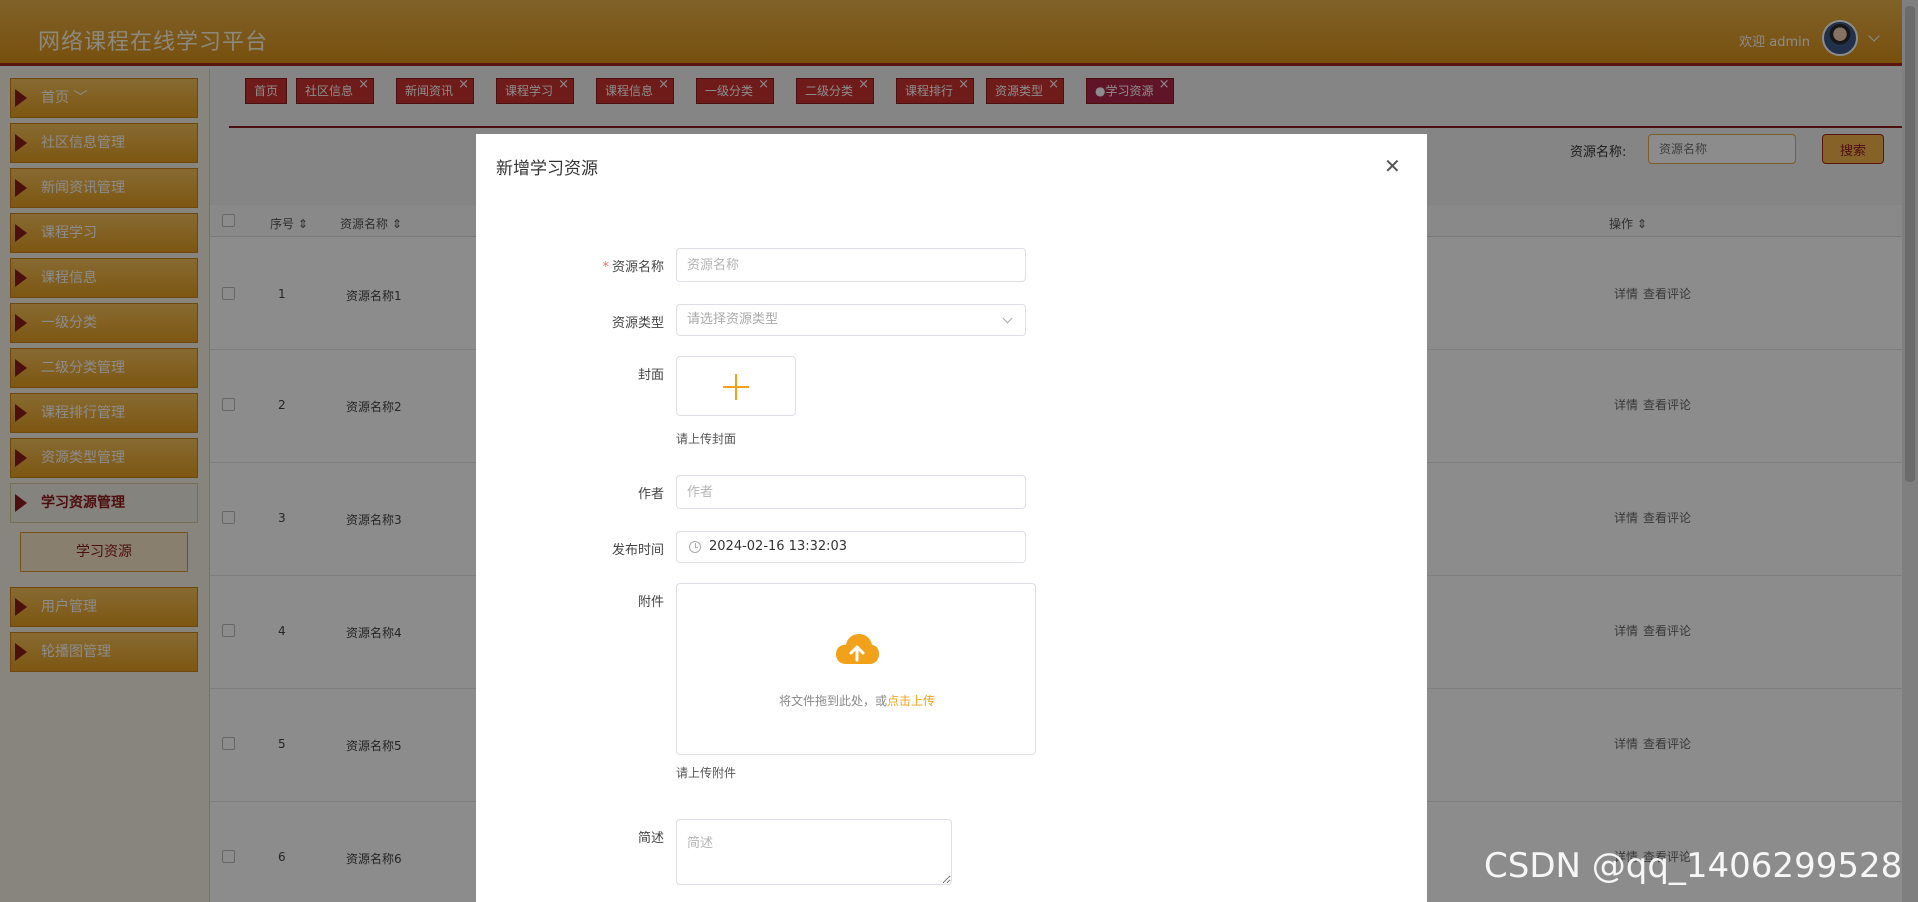 Image resolution: width=1918 pixels, height=902 pixels. What do you see at coordinates (1007, 318) in the screenshot?
I see `chevron-down-icon` at bounding box center [1007, 318].